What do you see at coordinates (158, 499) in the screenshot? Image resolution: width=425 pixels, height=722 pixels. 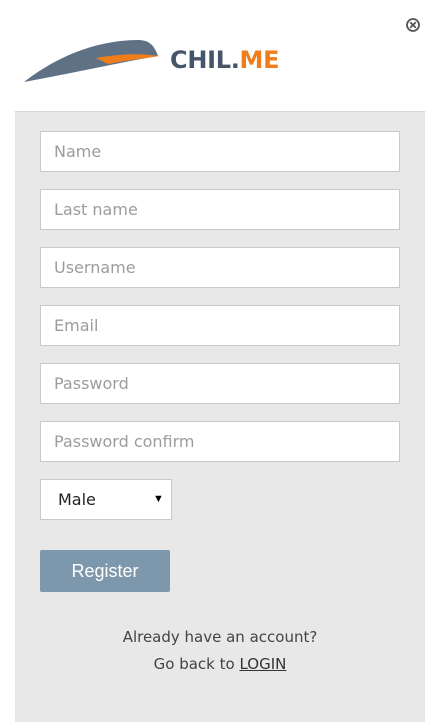 I see `caret-down-icon: ▼` at bounding box center [158, 499].